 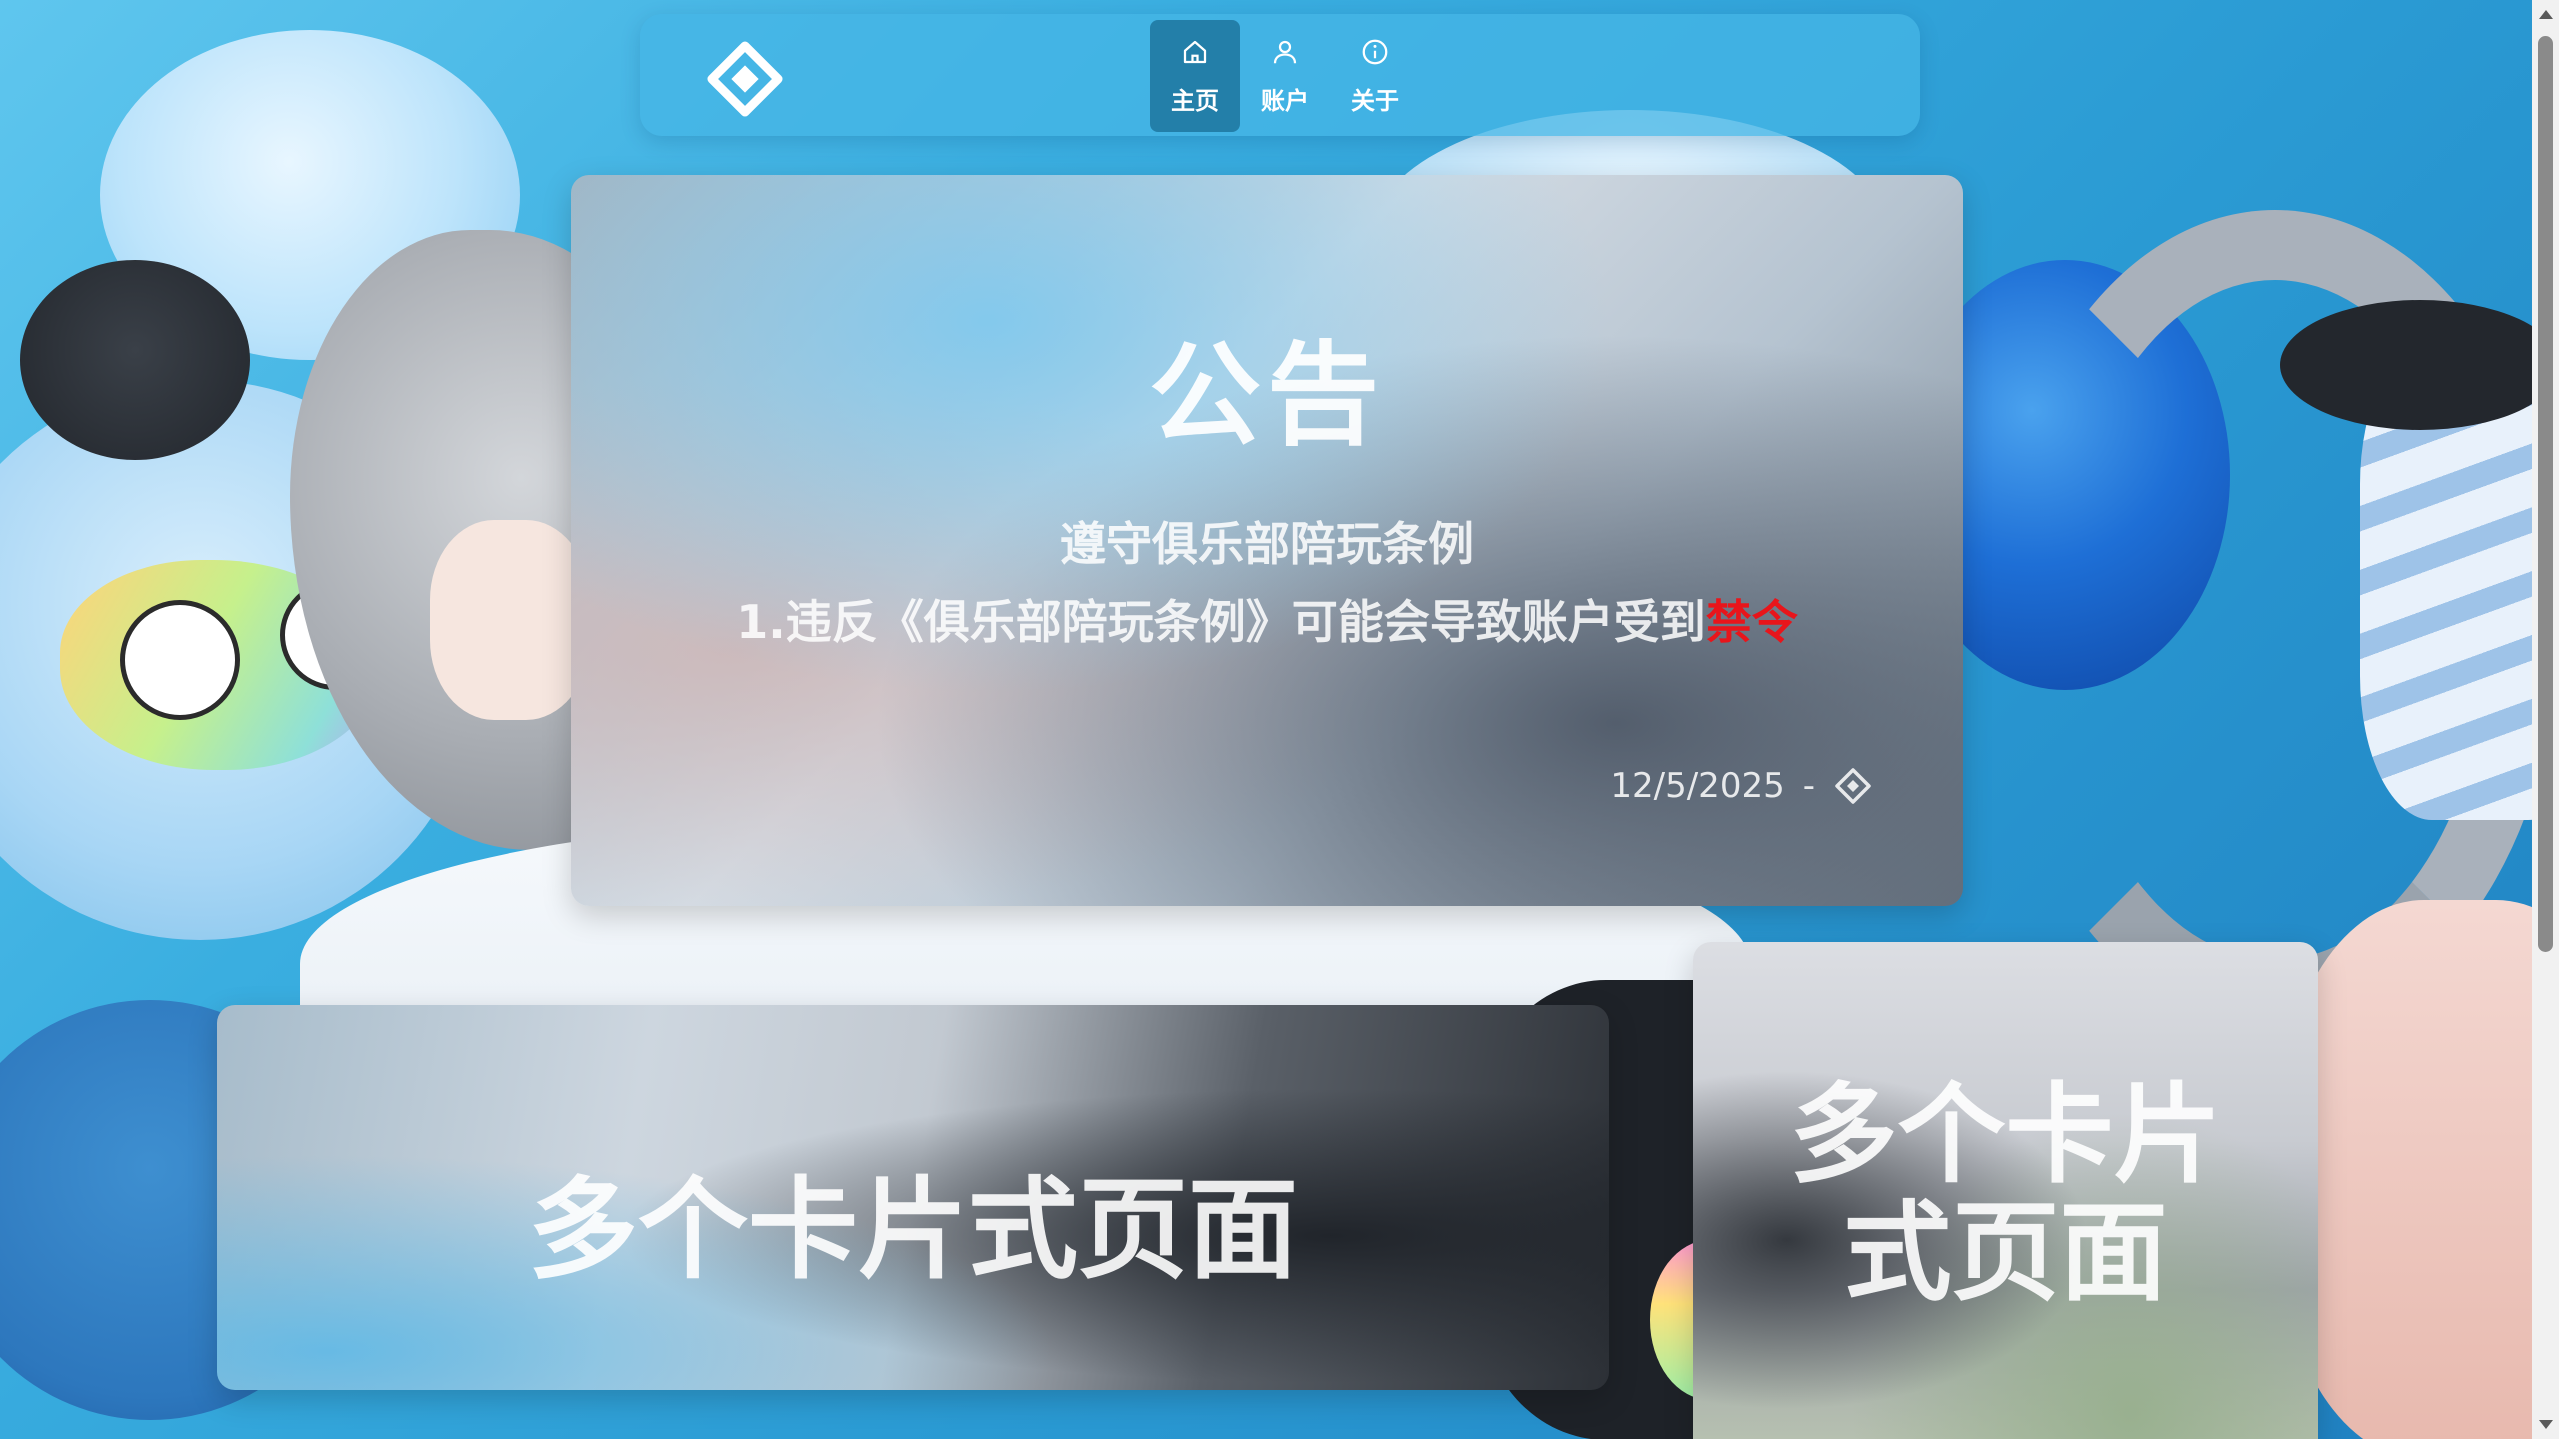 What do you see at coordinates (1375, 51) in the screenshot?
I see `info-icon` at bounding box center [1375, 51].